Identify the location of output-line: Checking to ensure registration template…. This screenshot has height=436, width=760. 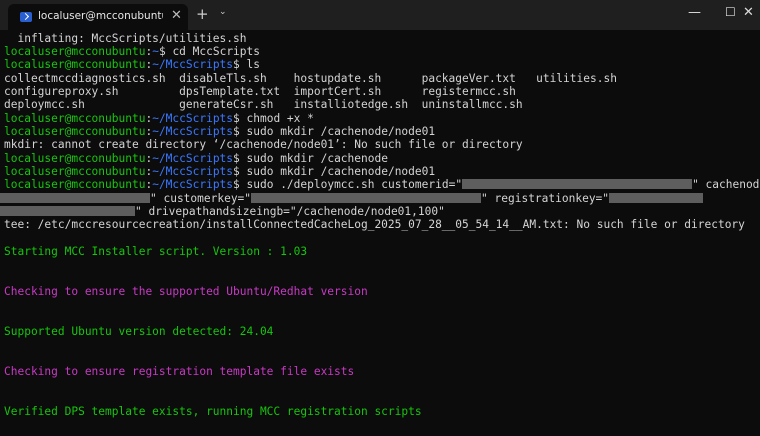
(179, 371).